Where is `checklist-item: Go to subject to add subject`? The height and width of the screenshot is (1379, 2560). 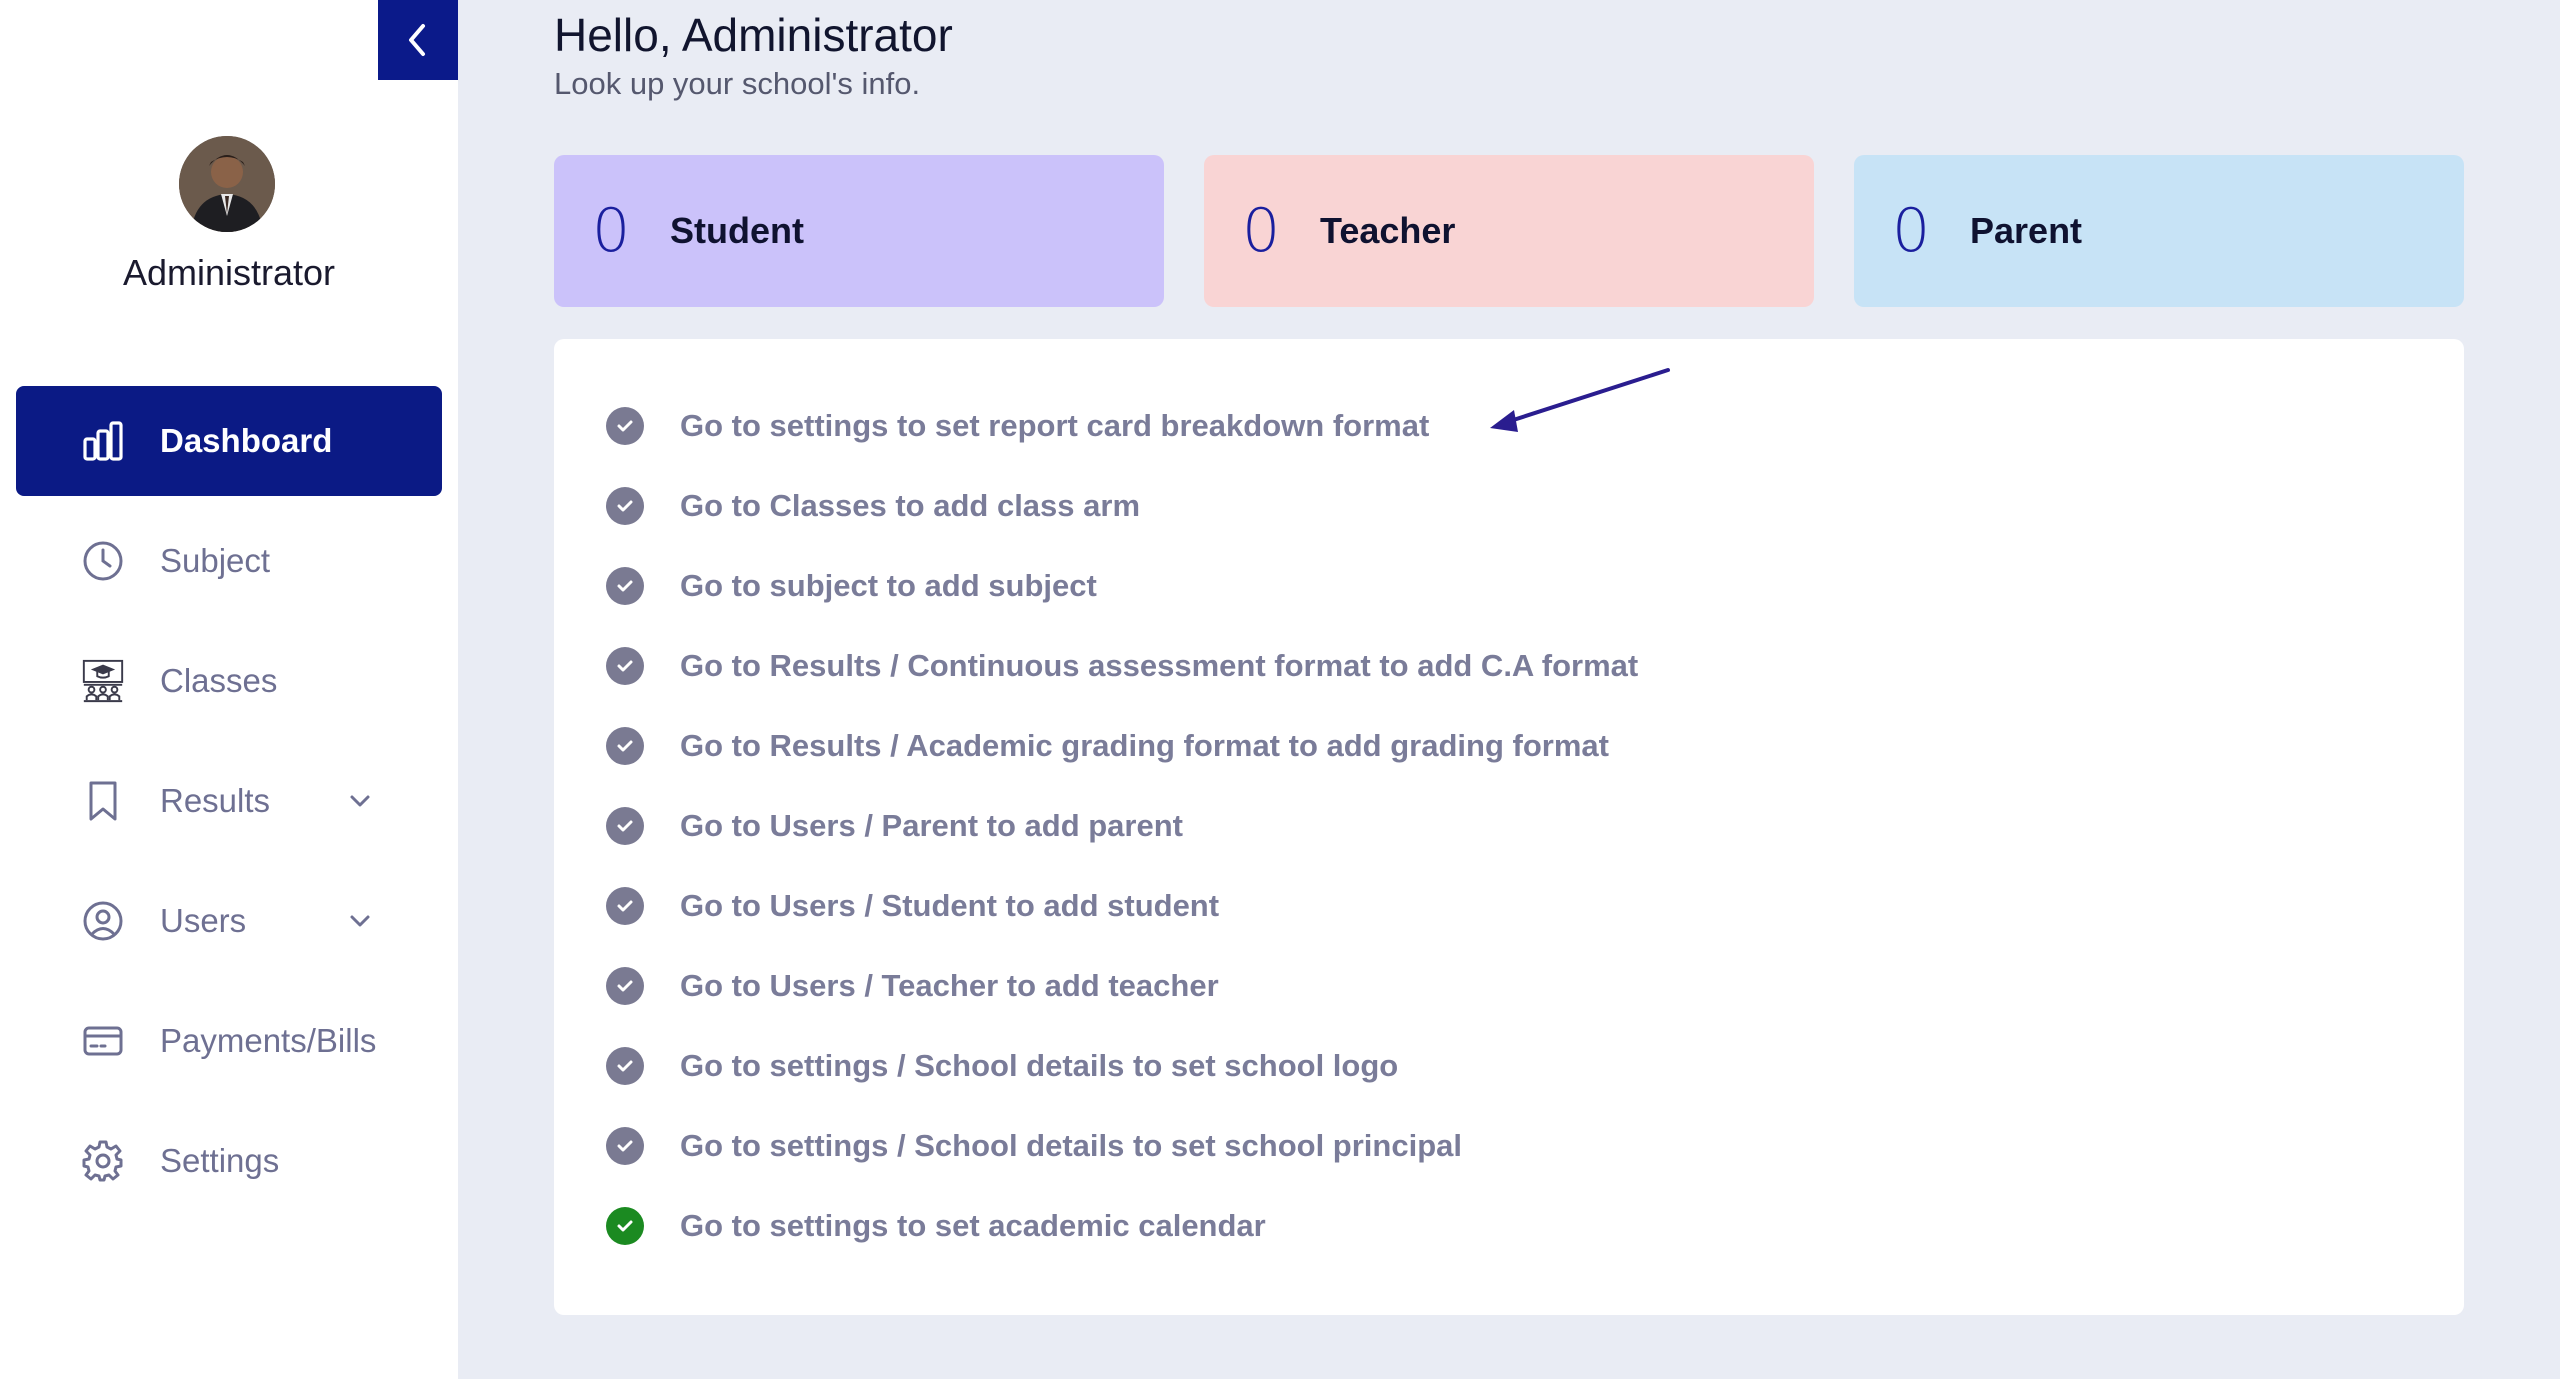 checklist-item: Go to subject to add subject is located at coordinates (851, 586).